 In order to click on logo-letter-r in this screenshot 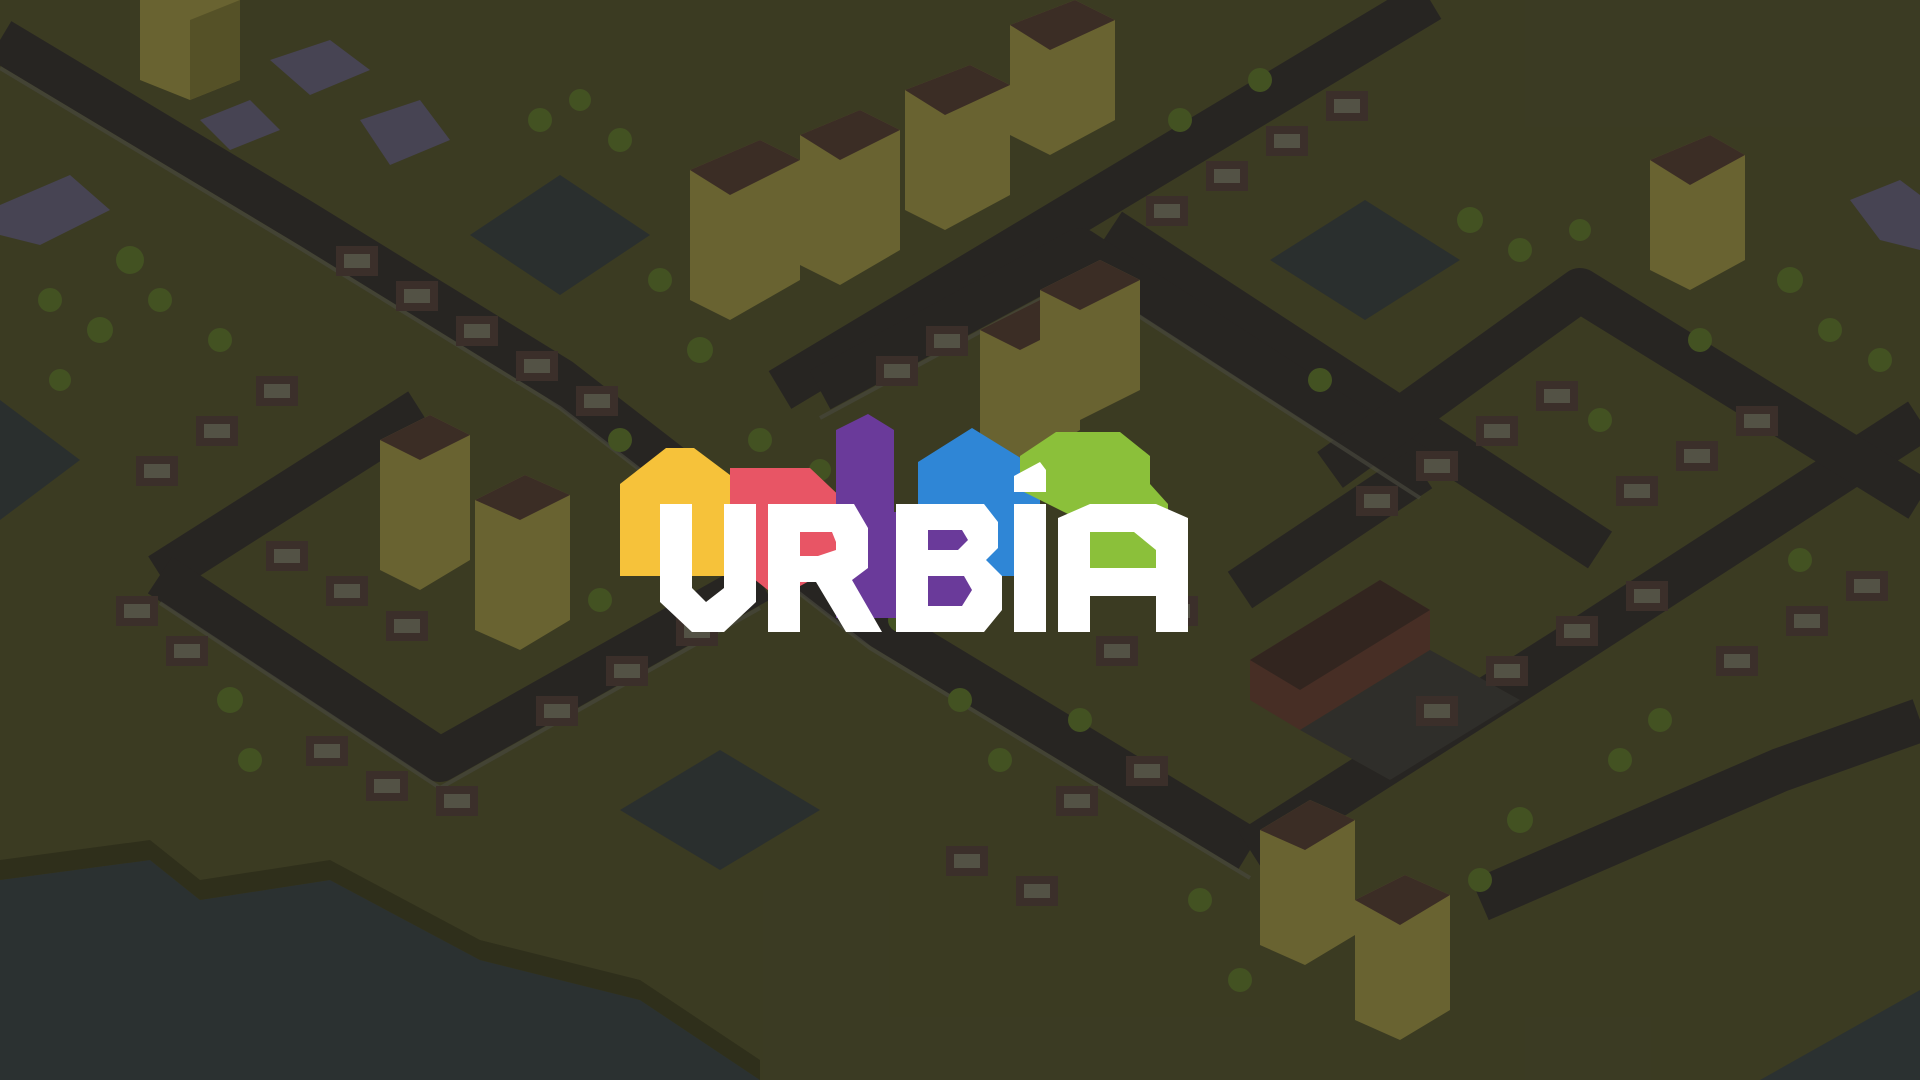, I will do `click(825, 568)`.